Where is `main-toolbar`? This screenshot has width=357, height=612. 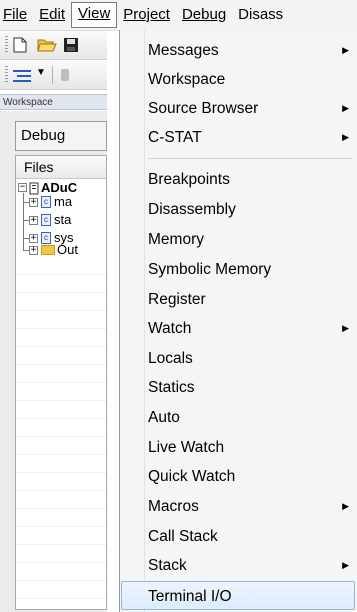
main-toolbar is located at coordinates (53, 45).